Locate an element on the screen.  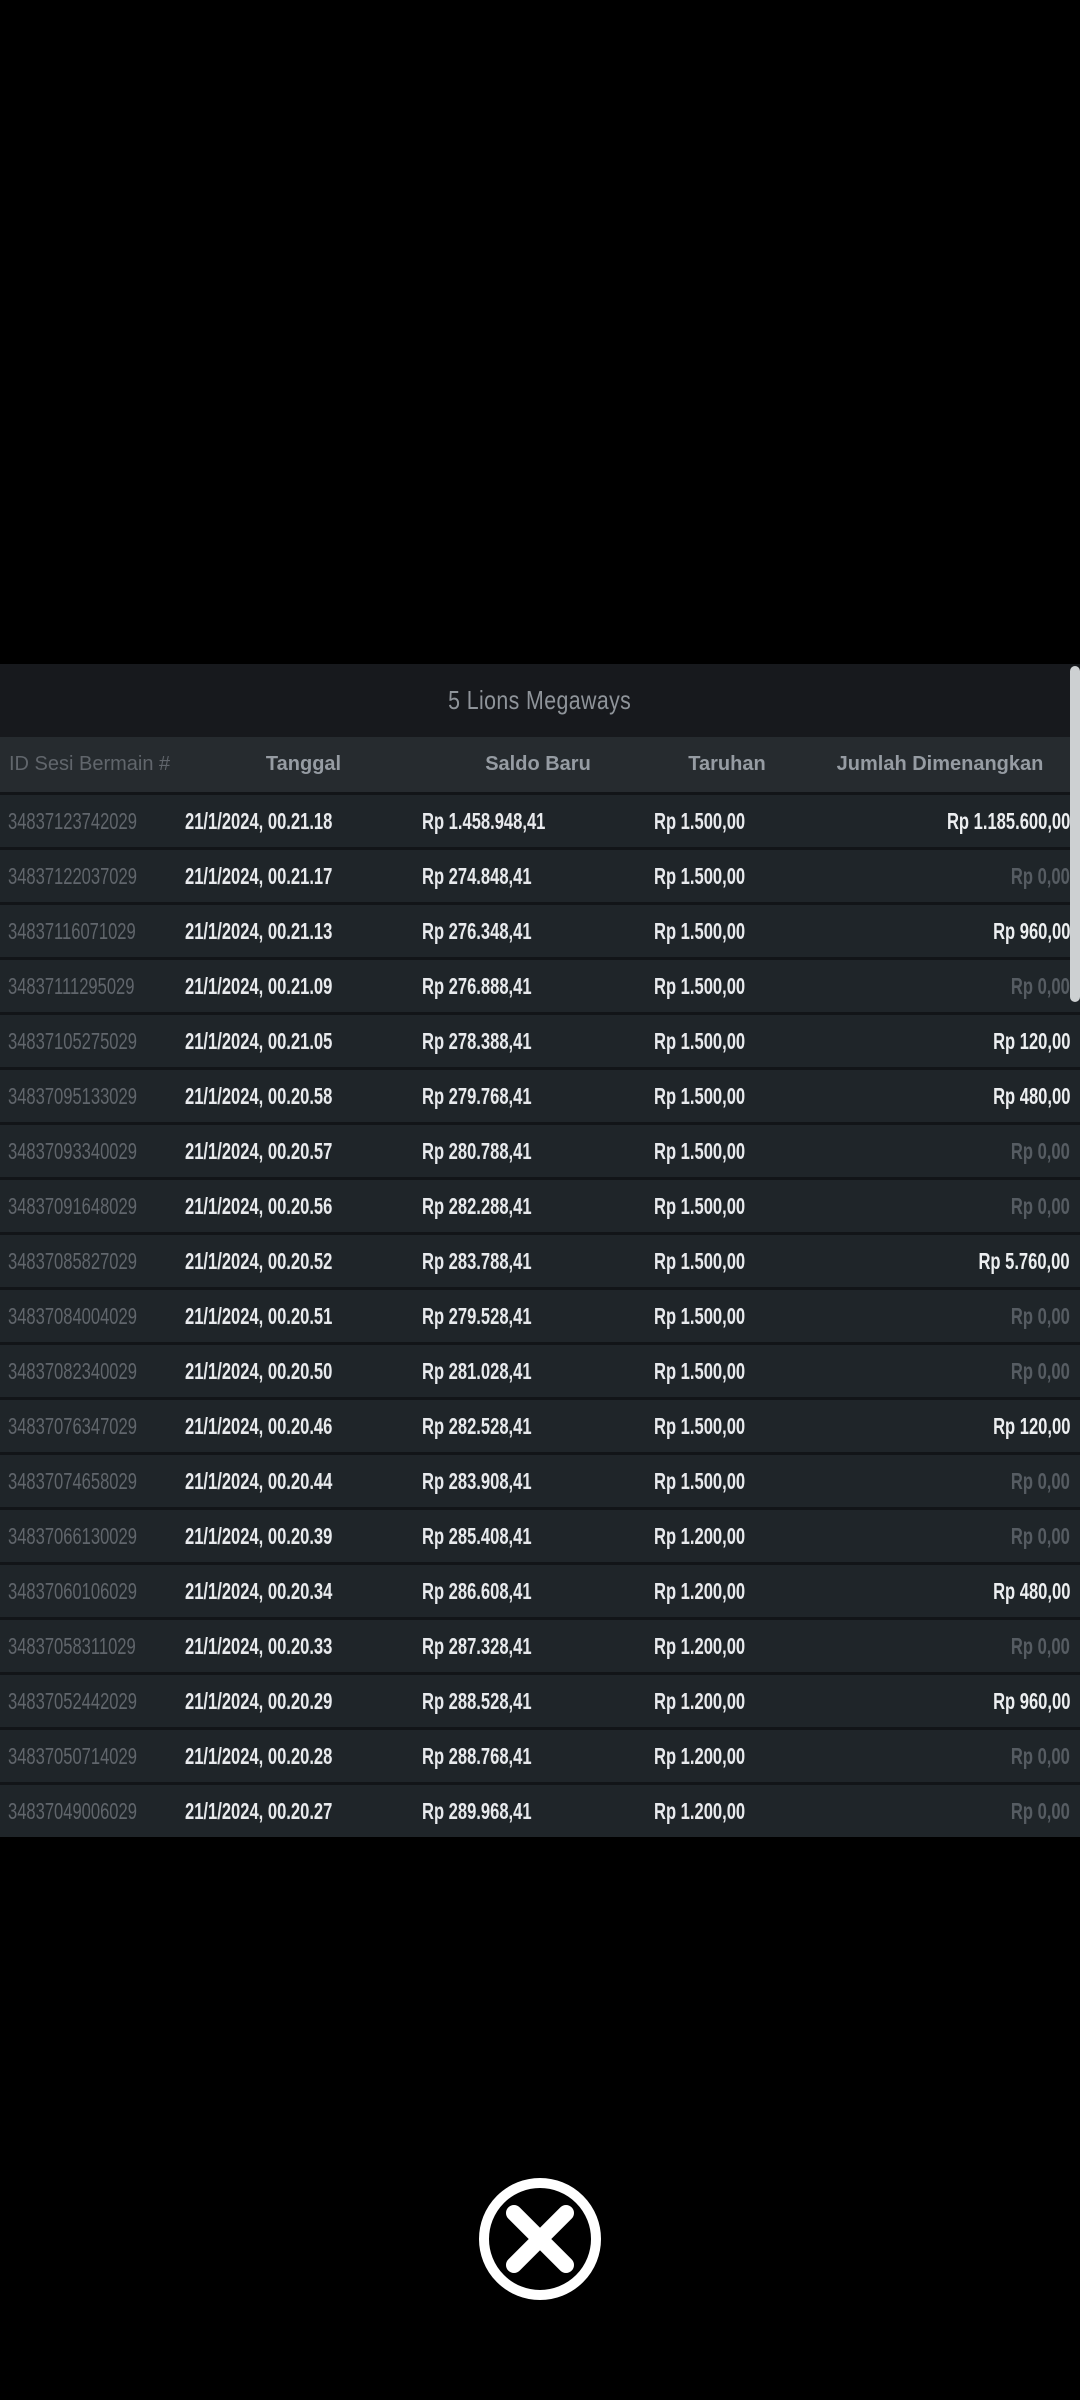
column-header-taruhan: Taruhan is located at coordinates (727, 764).